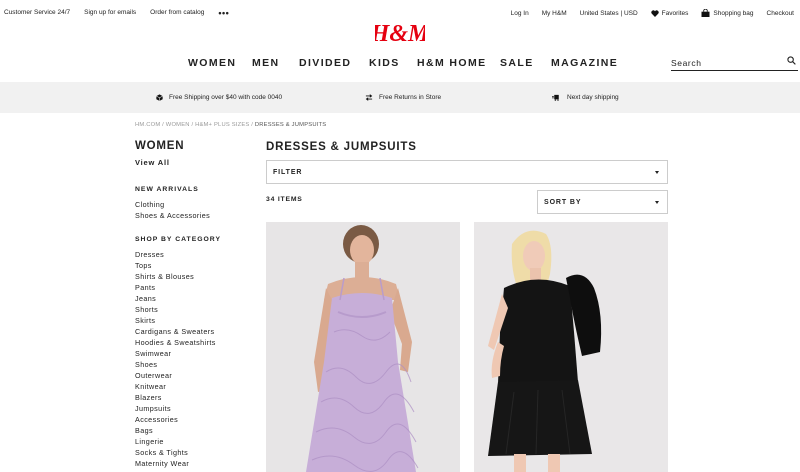 This screenshot has width=800, height=472. I want to click on sidebar-item-accessories: Accessories, so click(195, 419).